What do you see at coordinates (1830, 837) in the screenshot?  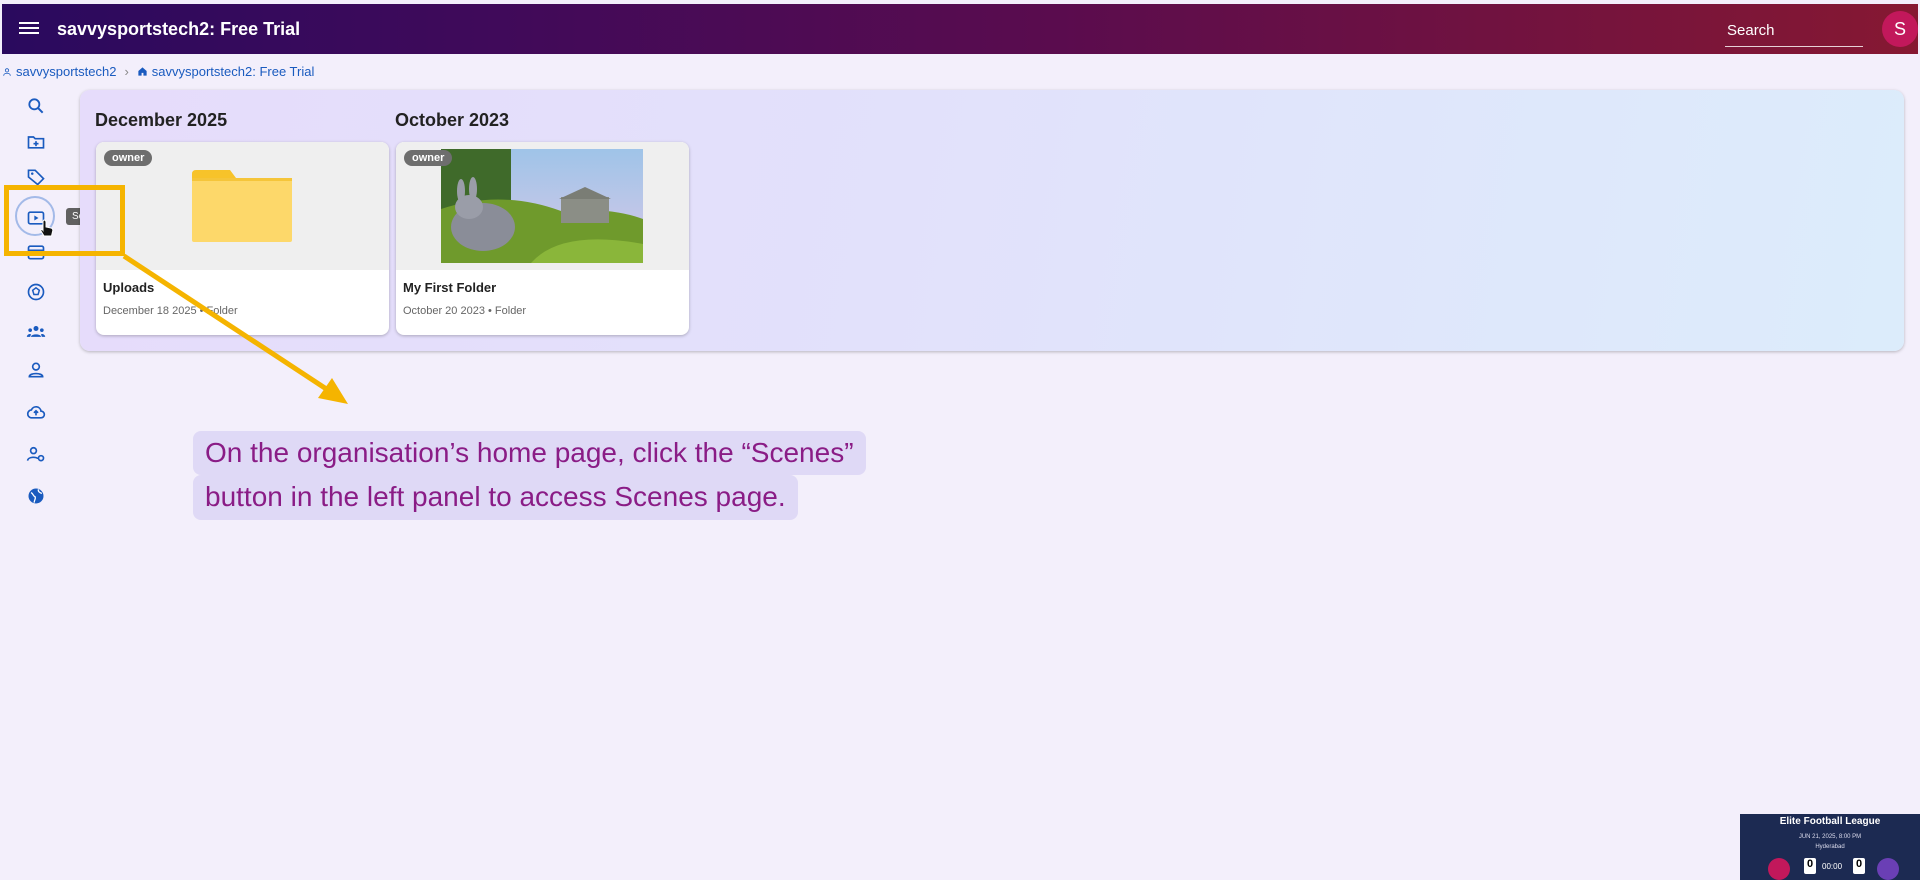 I see `match-date: JUN 21, 2025, 8:00 PM` at bounding box center [1830, 837].